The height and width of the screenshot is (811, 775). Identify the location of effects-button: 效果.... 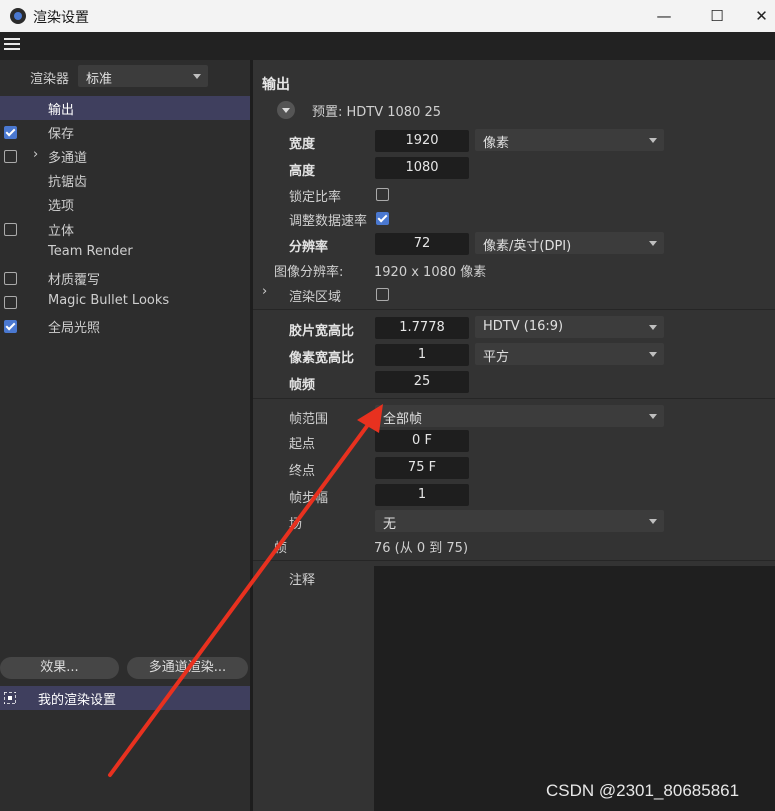
(59, 668).